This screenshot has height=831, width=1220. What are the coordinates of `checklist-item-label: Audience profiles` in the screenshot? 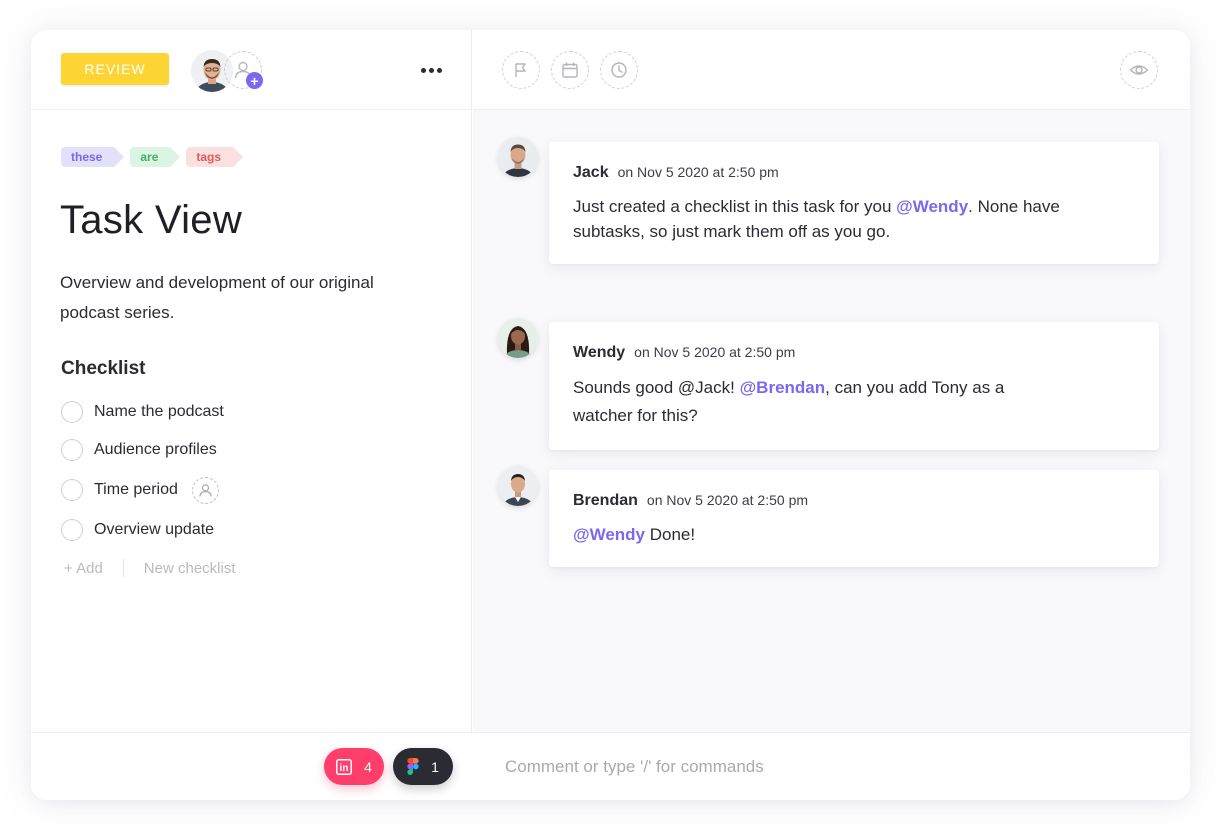 It's located at (155, 450).